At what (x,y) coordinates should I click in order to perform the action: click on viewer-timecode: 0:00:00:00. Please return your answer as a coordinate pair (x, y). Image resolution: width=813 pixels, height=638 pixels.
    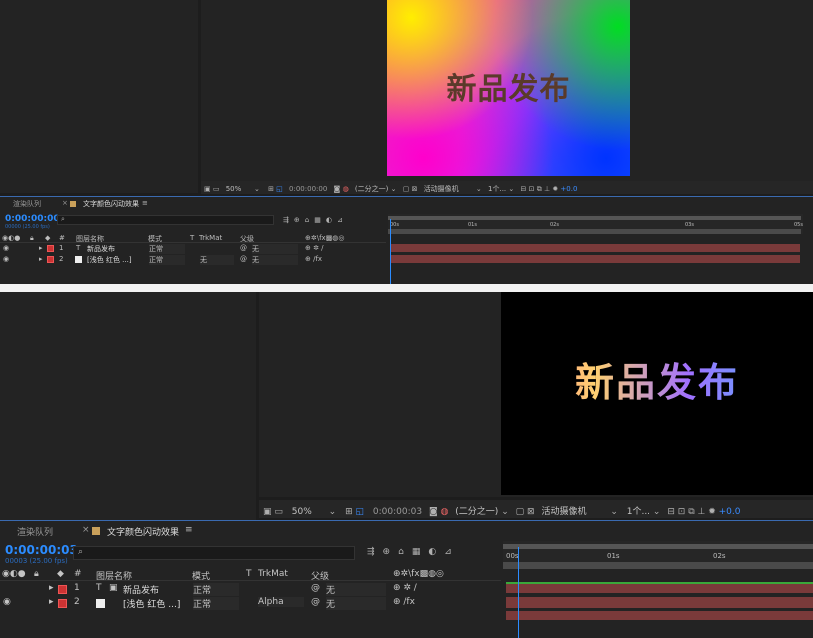
    Looking at the image, I should click on (308, 189).